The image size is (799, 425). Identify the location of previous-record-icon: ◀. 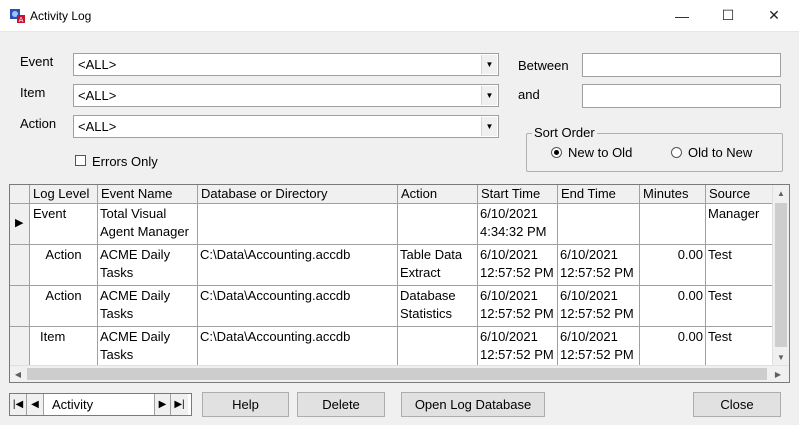
(35, 404).